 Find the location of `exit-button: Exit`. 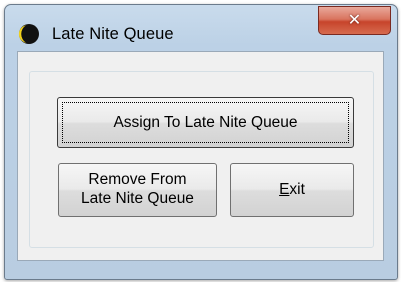

exit-button: Exit is located at coordinates (292, 190).